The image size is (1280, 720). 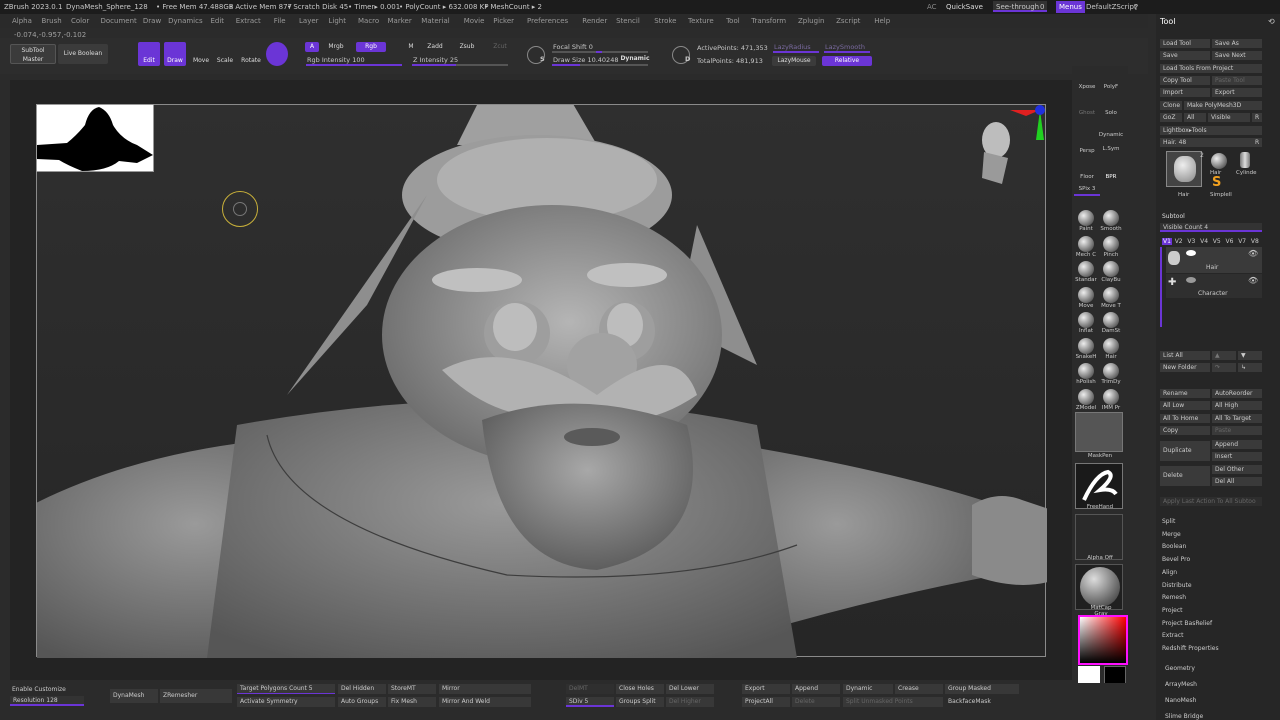 I want to click on brush-zmodel-icon, so click(x=1086, y=396).